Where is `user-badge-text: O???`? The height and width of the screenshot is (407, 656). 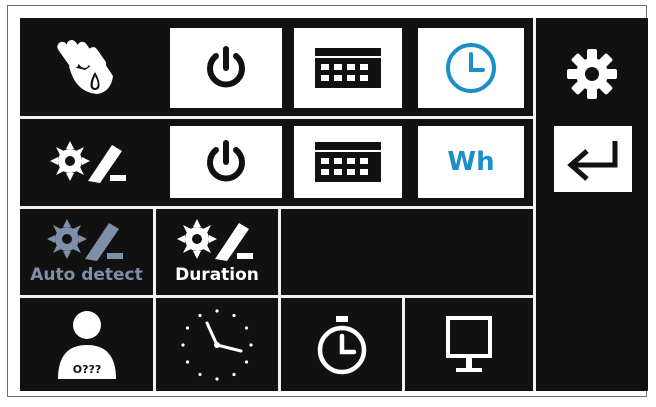
user-badge-text: O??? is located at coordinates (86, 369).